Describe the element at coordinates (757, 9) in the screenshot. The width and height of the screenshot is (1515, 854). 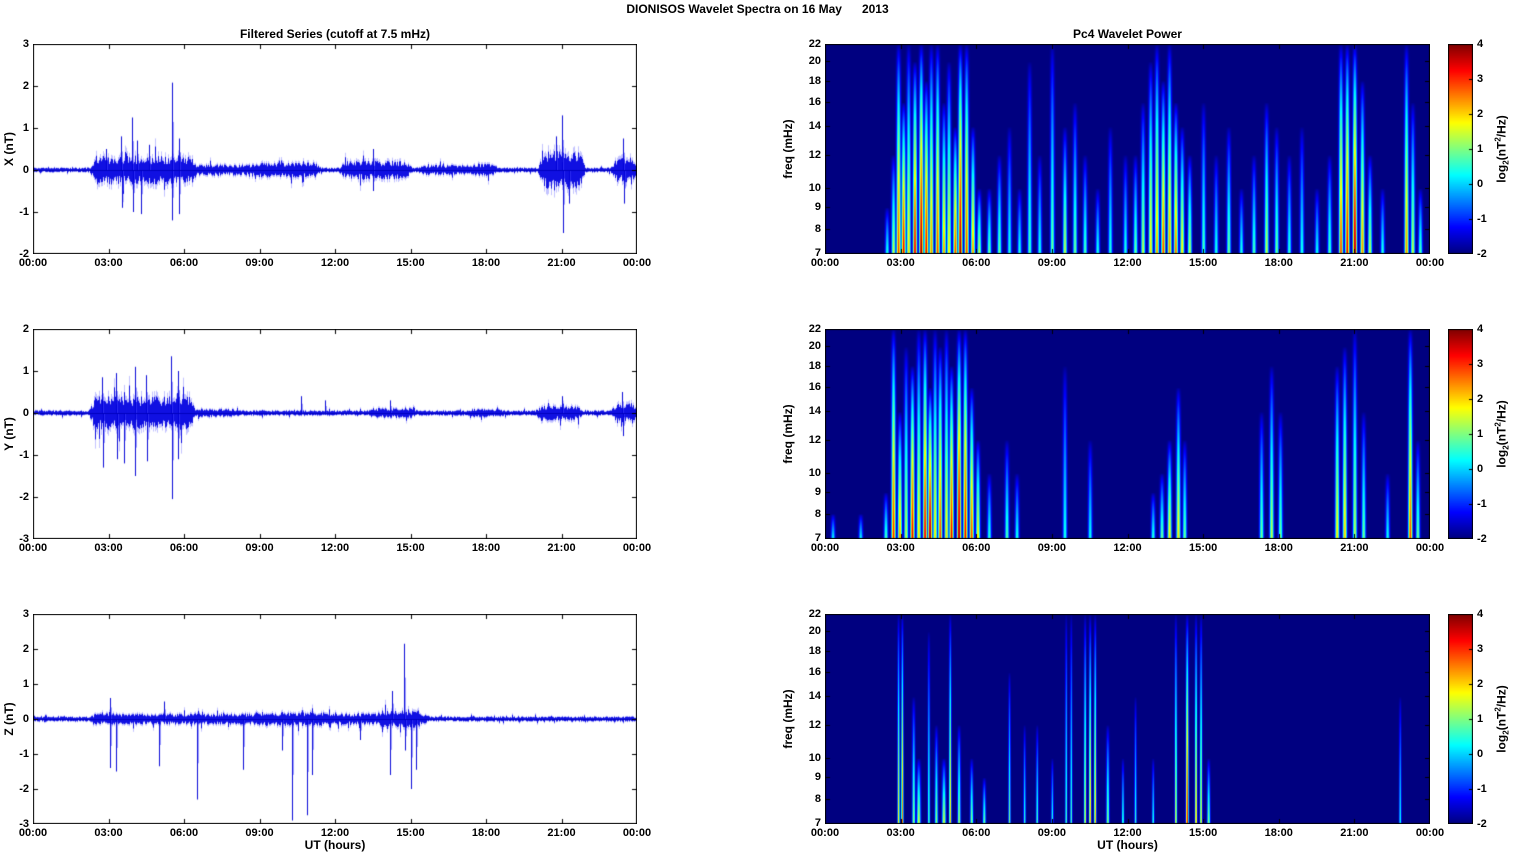
I see `figure-title: DIONISOS Wavelet Spectra on 16 May 2013` at that location.